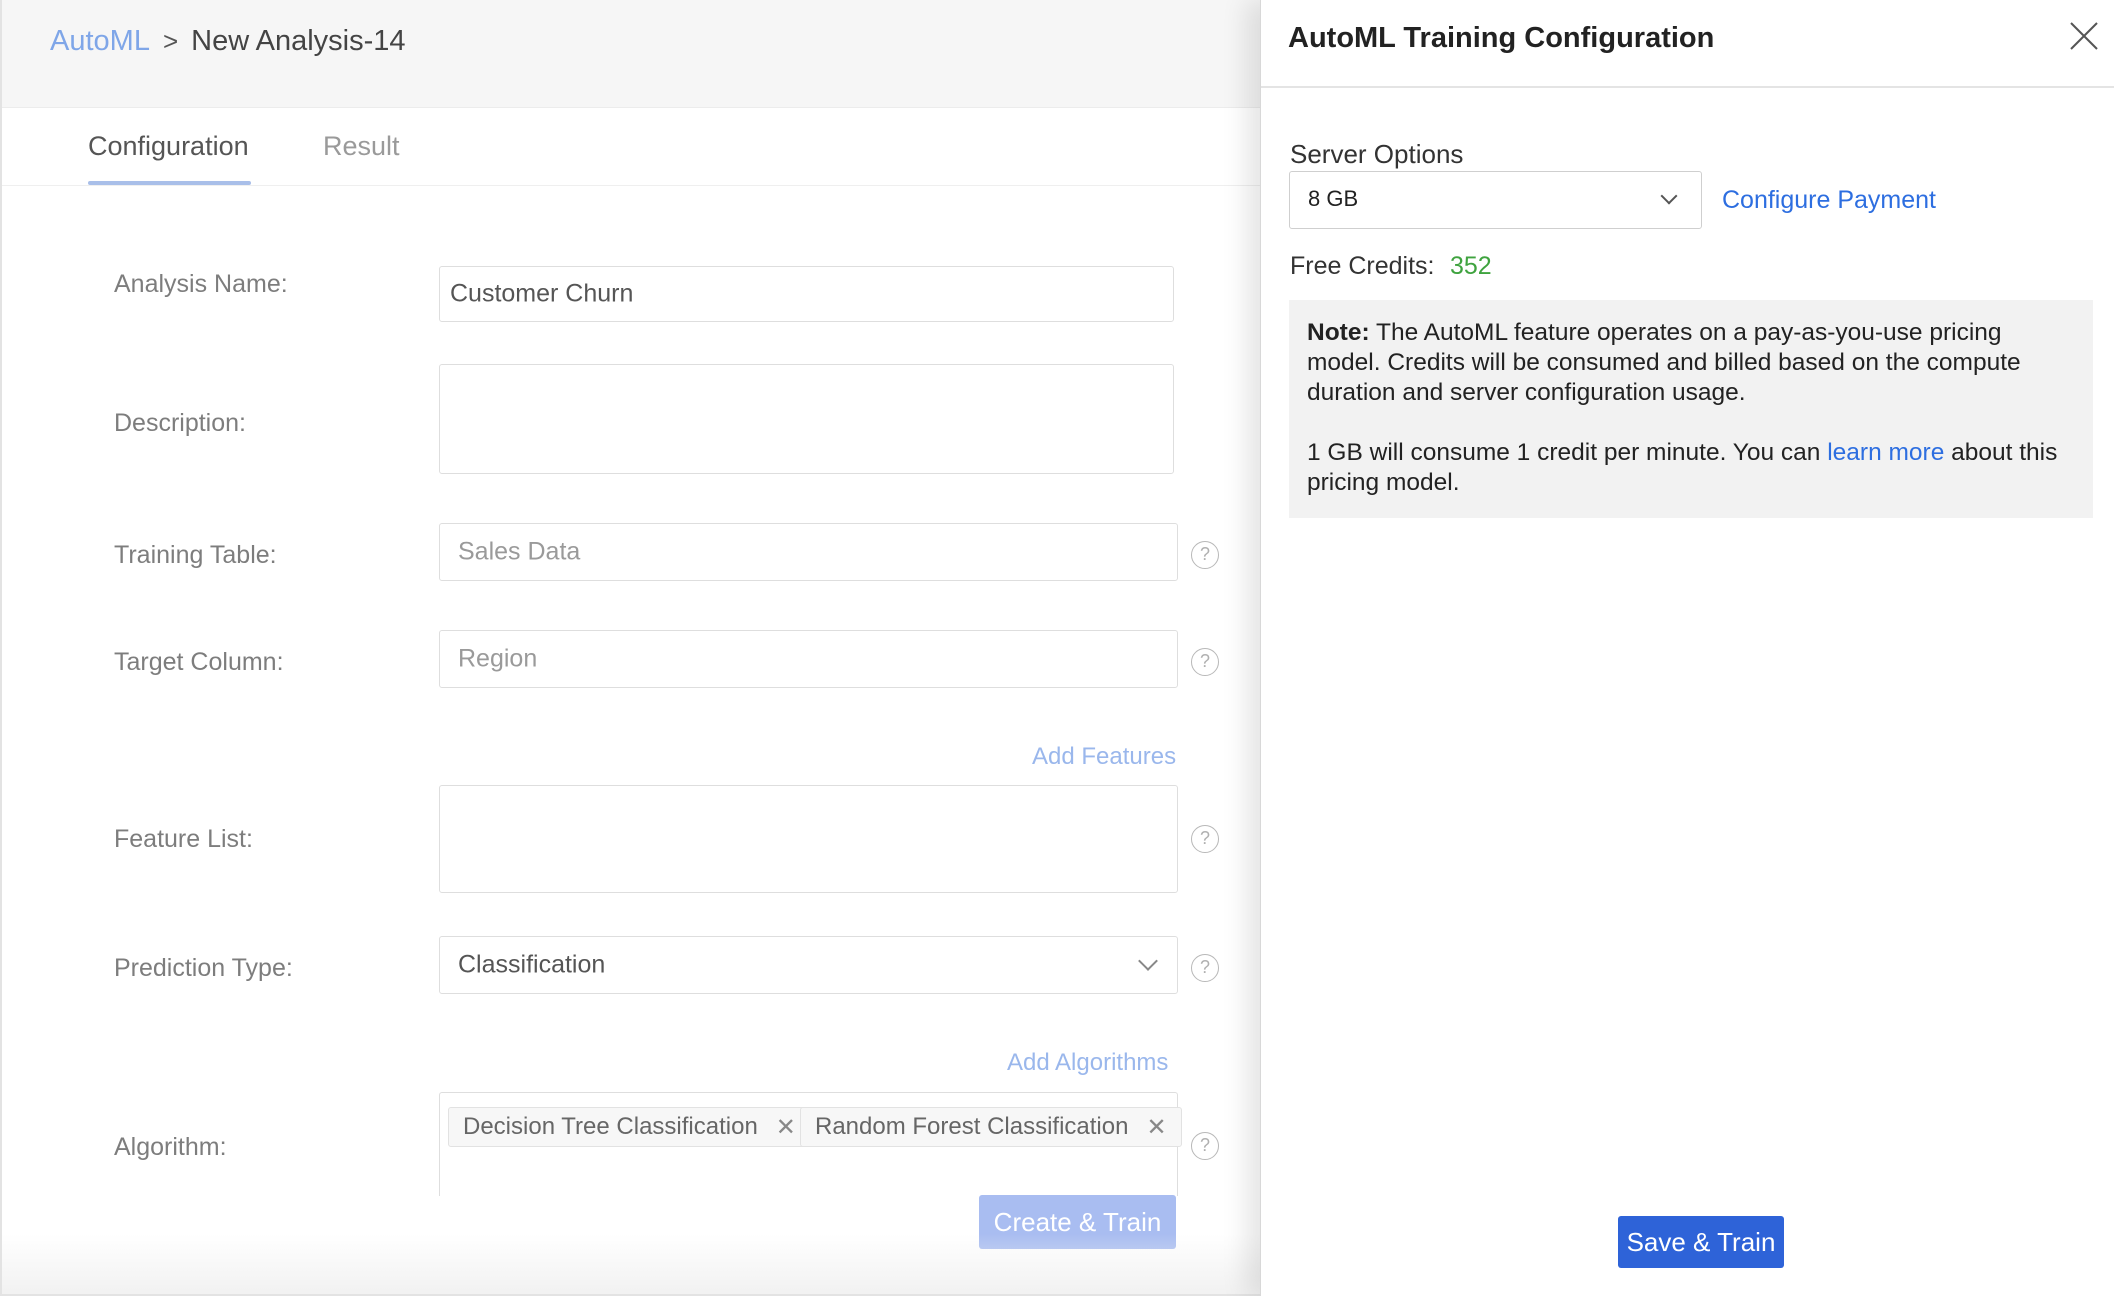  Describe the element at coordinates (972, 1126) in the screenshot. I see `chip-label: Random Forest Classification` at that location.